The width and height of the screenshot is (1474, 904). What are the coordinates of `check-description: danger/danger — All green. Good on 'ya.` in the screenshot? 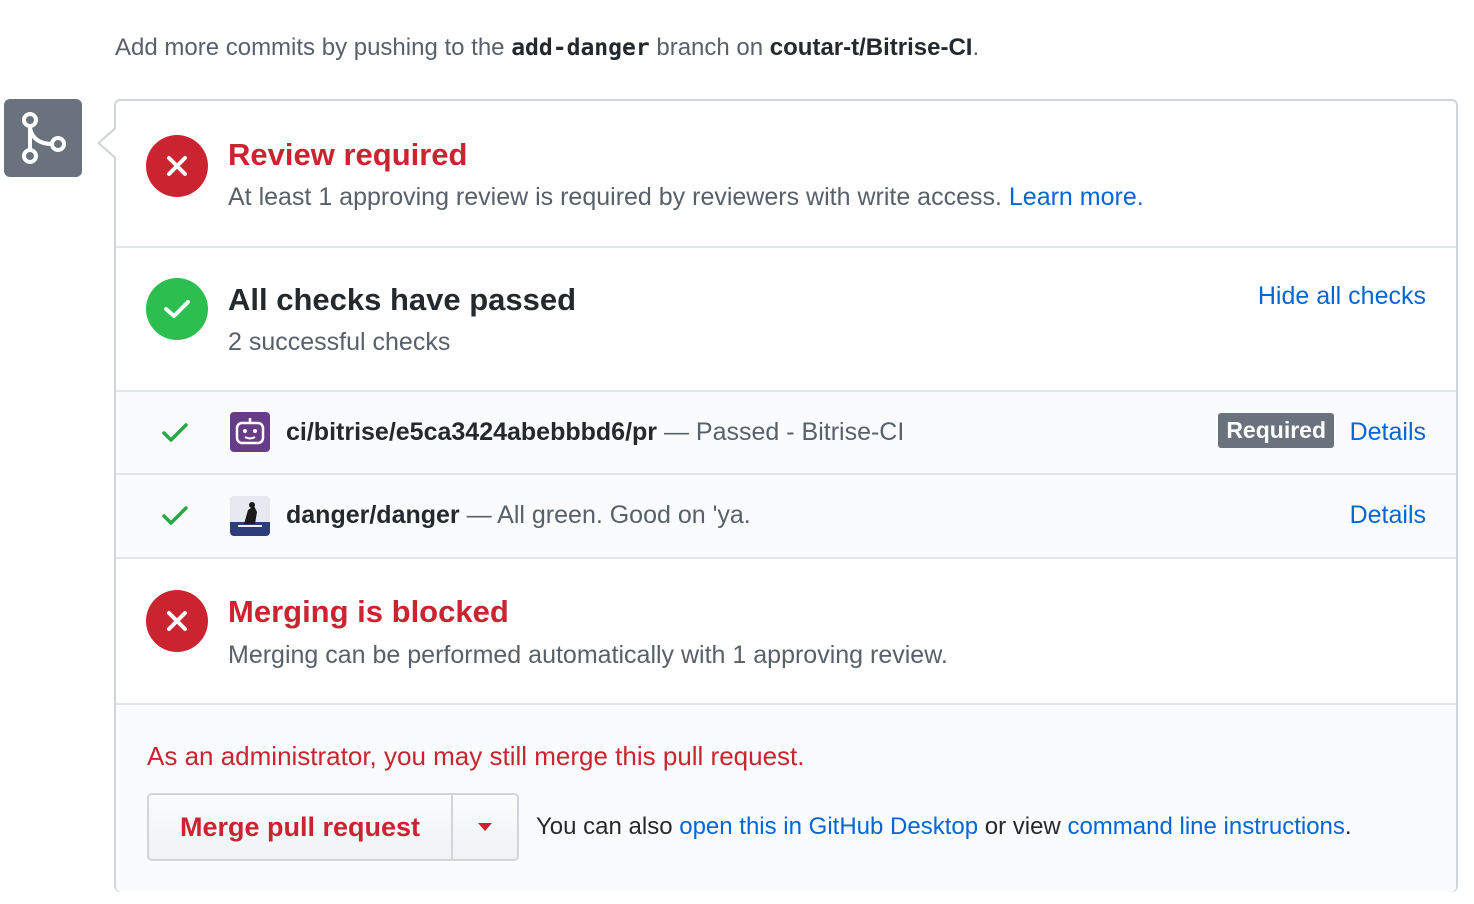 It's located at (518, 515).